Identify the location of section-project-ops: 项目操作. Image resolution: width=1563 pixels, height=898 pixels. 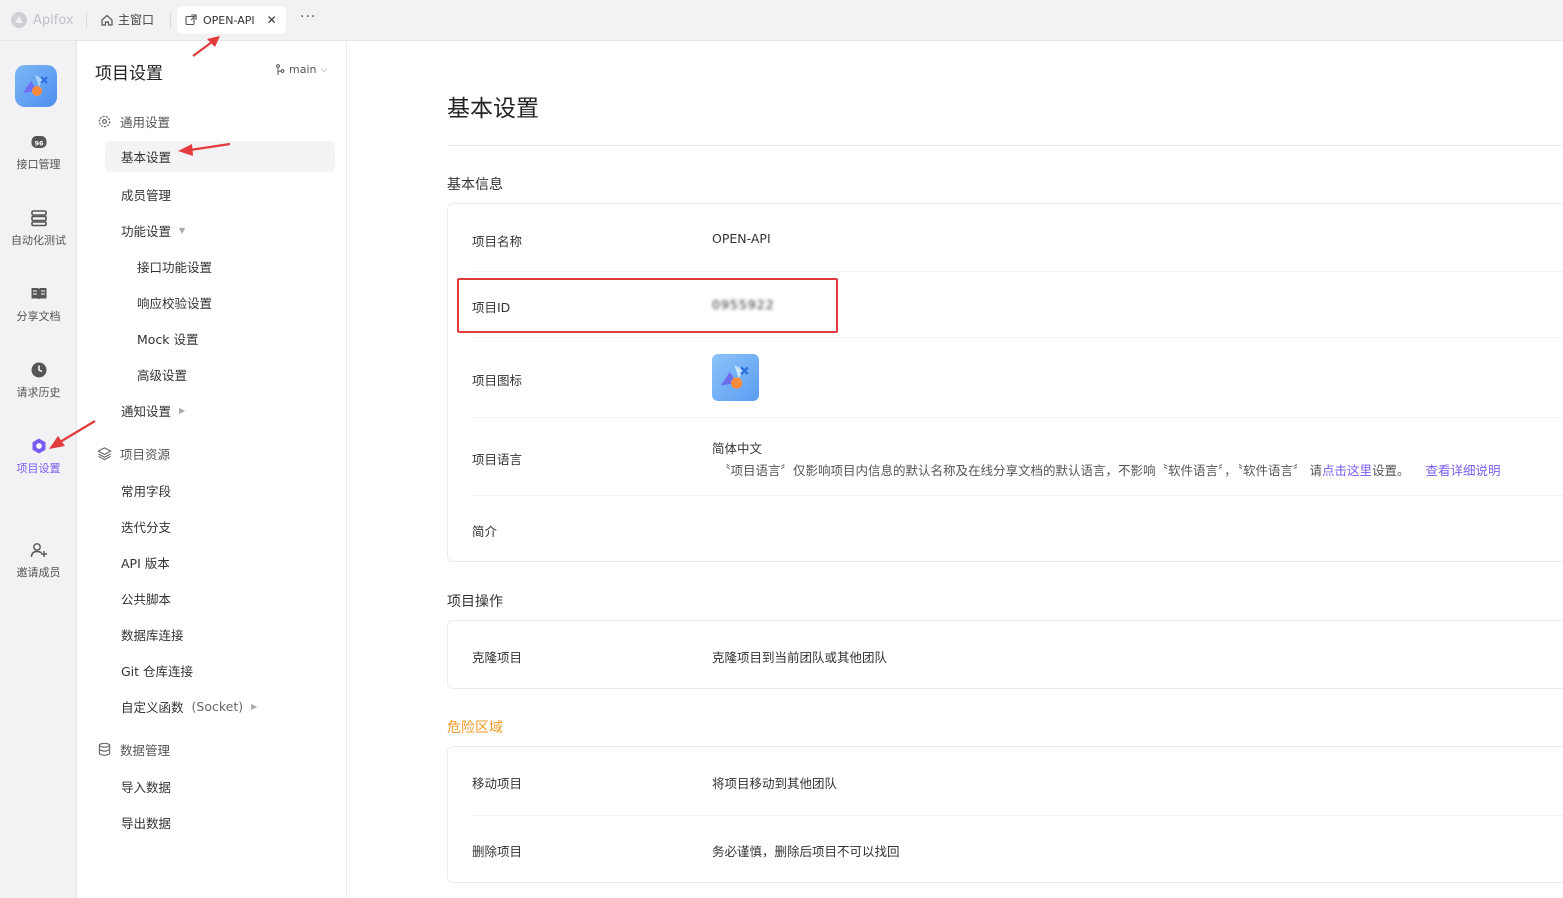
(475, 602).